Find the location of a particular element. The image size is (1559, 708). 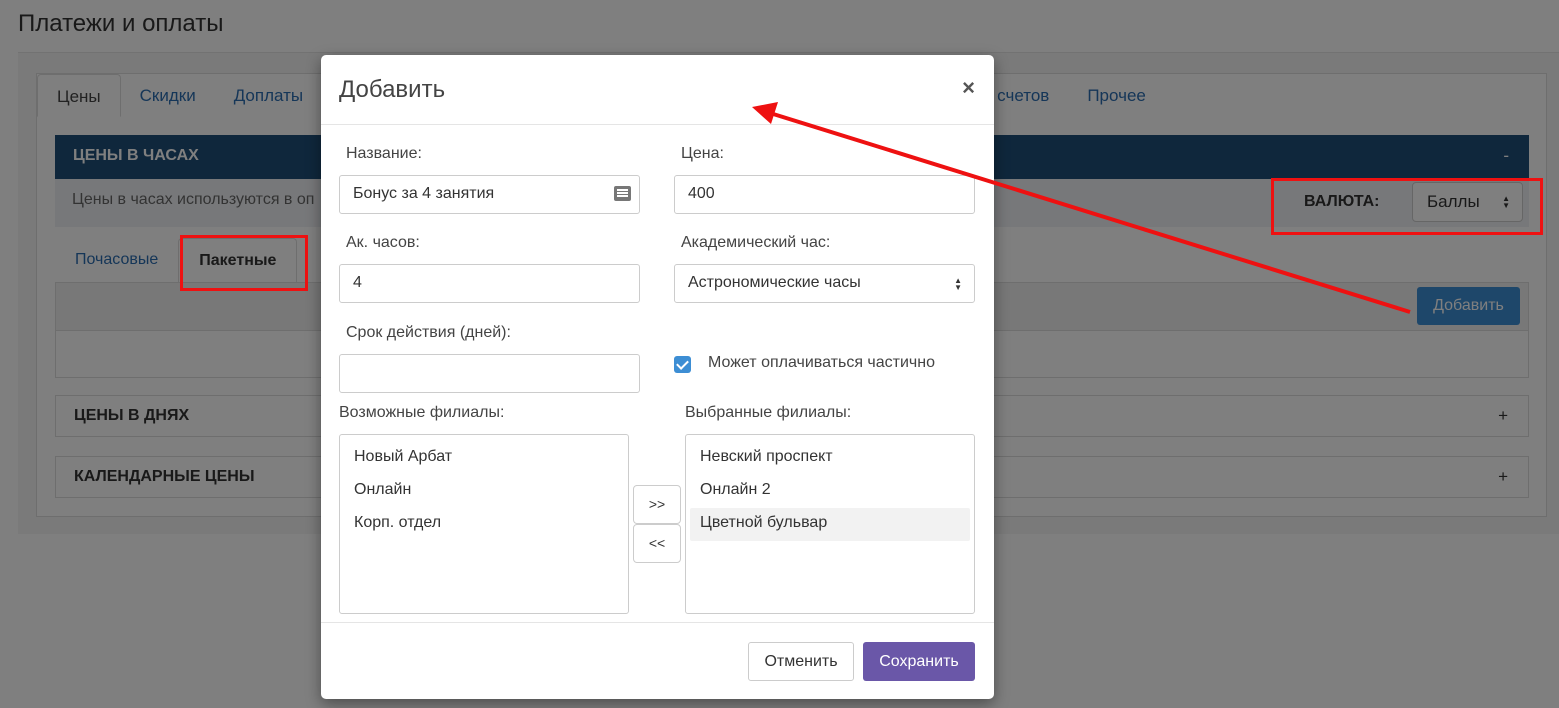

select-arrows-icon: ▲▼ is located at coordinates (958, 283).